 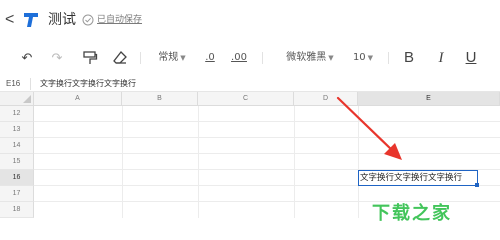 What do you see at coordinates (57, 58) in the screenshot?
I see `redo-button: ↷` at bounding box center [57, 58].